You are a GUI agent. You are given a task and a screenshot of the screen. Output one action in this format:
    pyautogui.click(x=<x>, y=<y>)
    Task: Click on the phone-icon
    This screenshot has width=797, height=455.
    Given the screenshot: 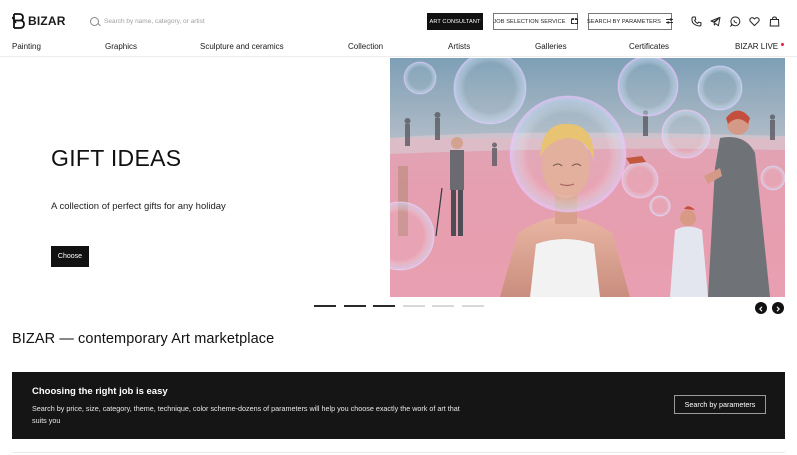 What is the action you would take?
    pyautogui.click(x=696, y=21)
    